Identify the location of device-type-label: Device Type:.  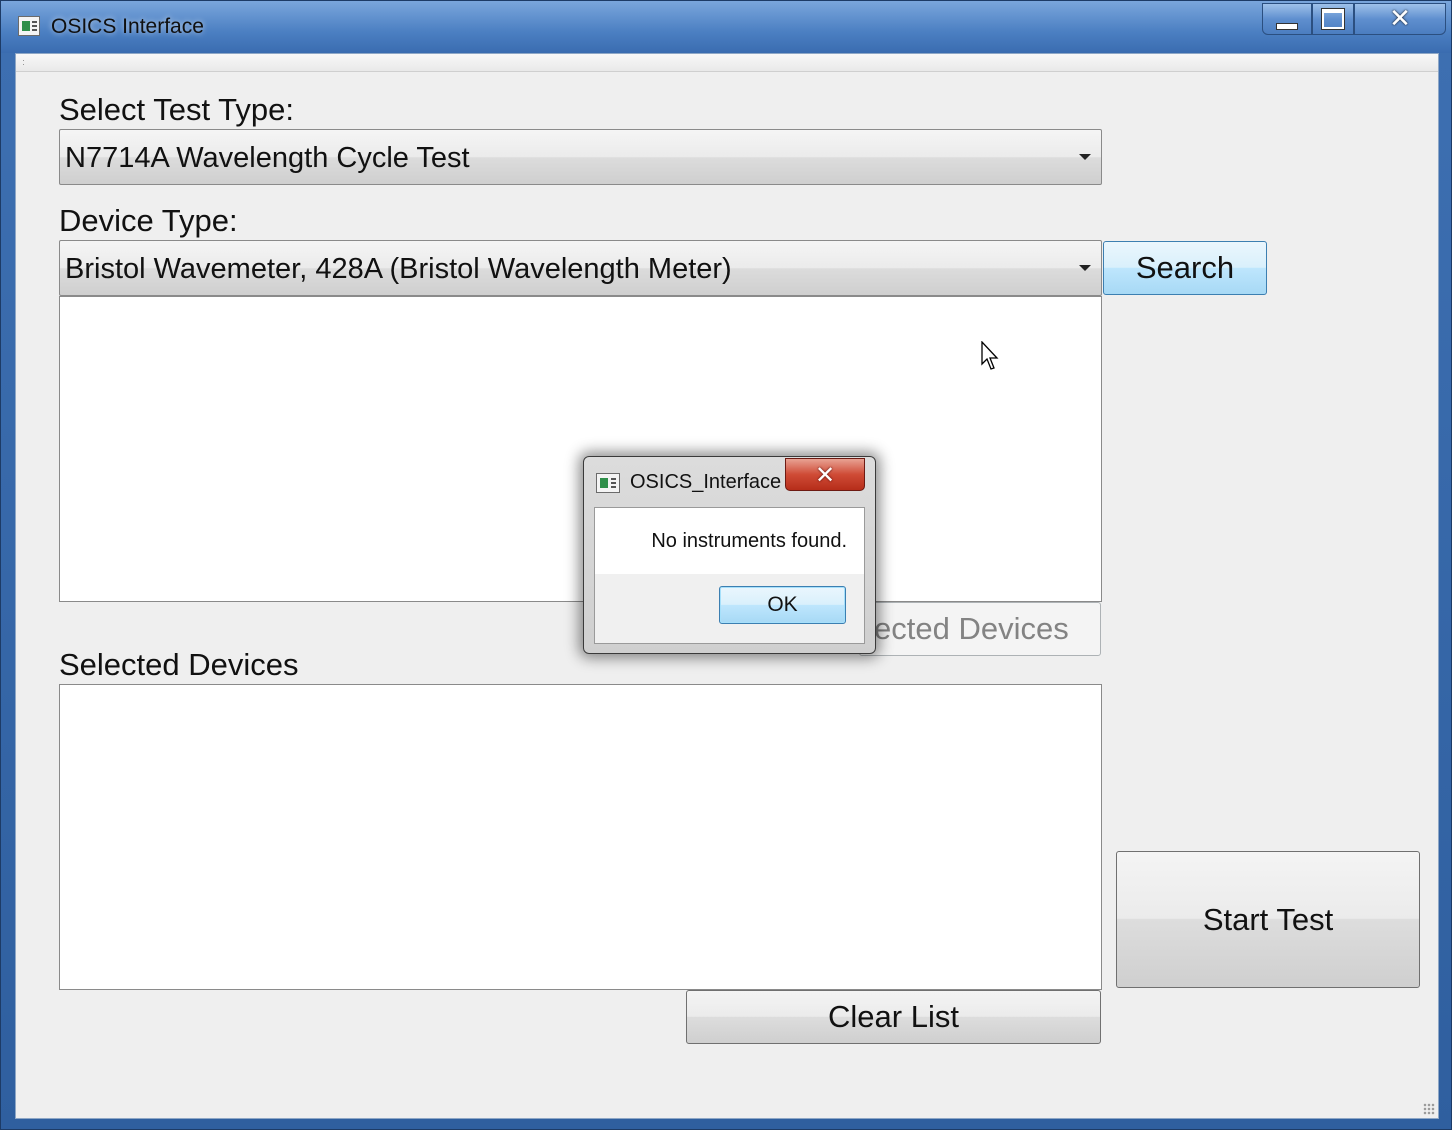
(148, 220).